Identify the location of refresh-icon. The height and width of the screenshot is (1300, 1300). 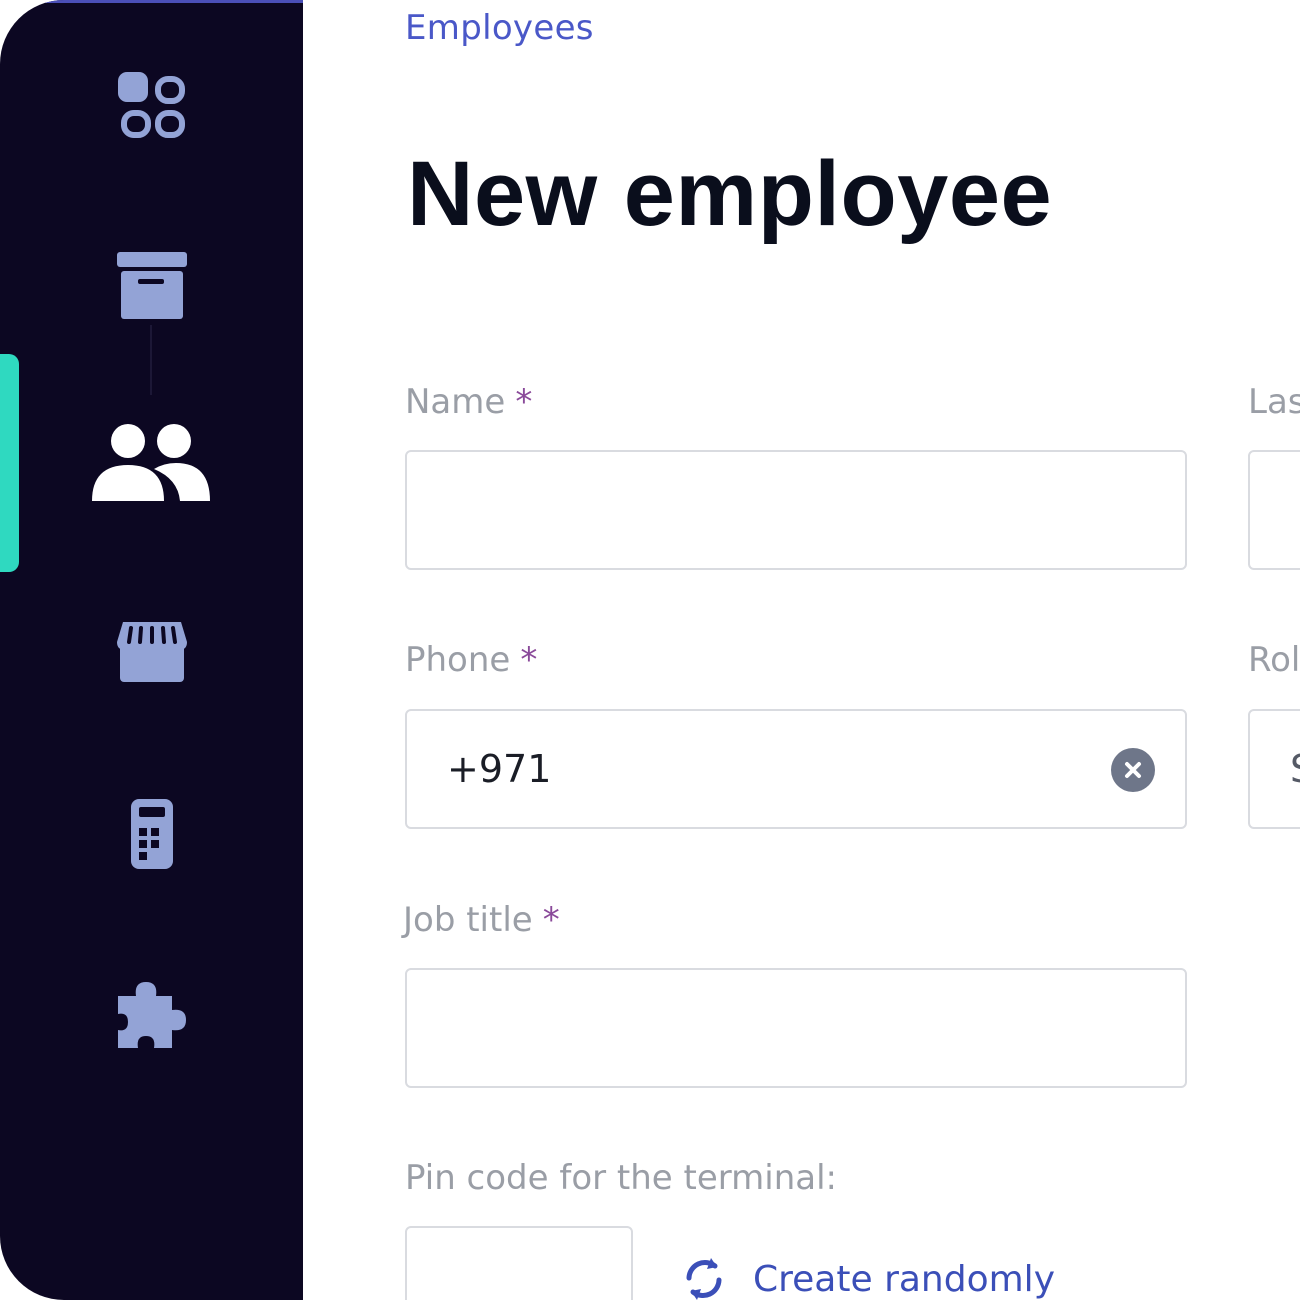
(704, 1279).